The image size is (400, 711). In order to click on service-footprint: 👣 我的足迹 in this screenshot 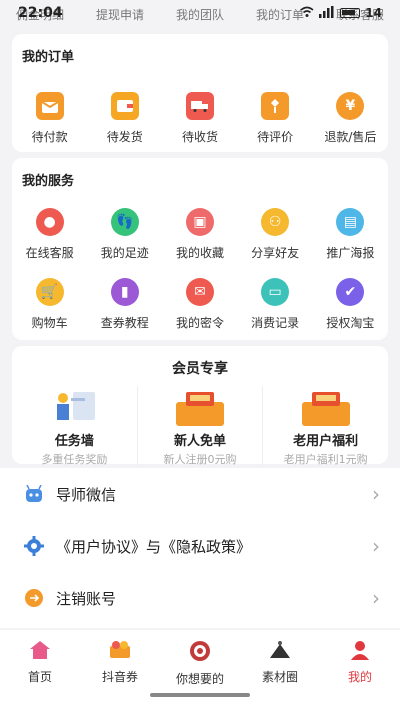, I will do `click(124, 234)`.